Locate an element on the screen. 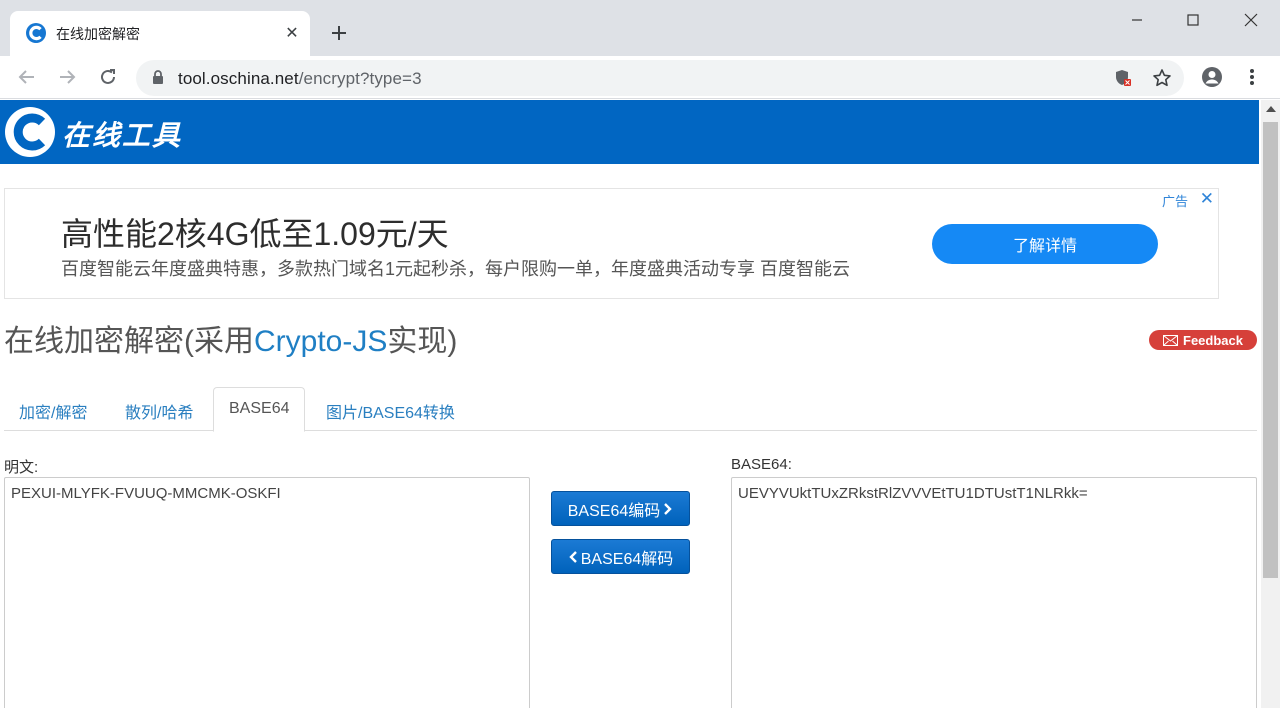  url-text: tool.oschina.net/encrypt?type=3 is located at coordinates (300, 78).